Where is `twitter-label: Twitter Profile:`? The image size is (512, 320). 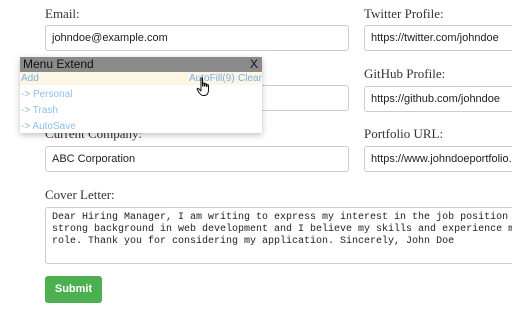 twitter-label: Twitter Profile: is located at coordinates (404, 13).